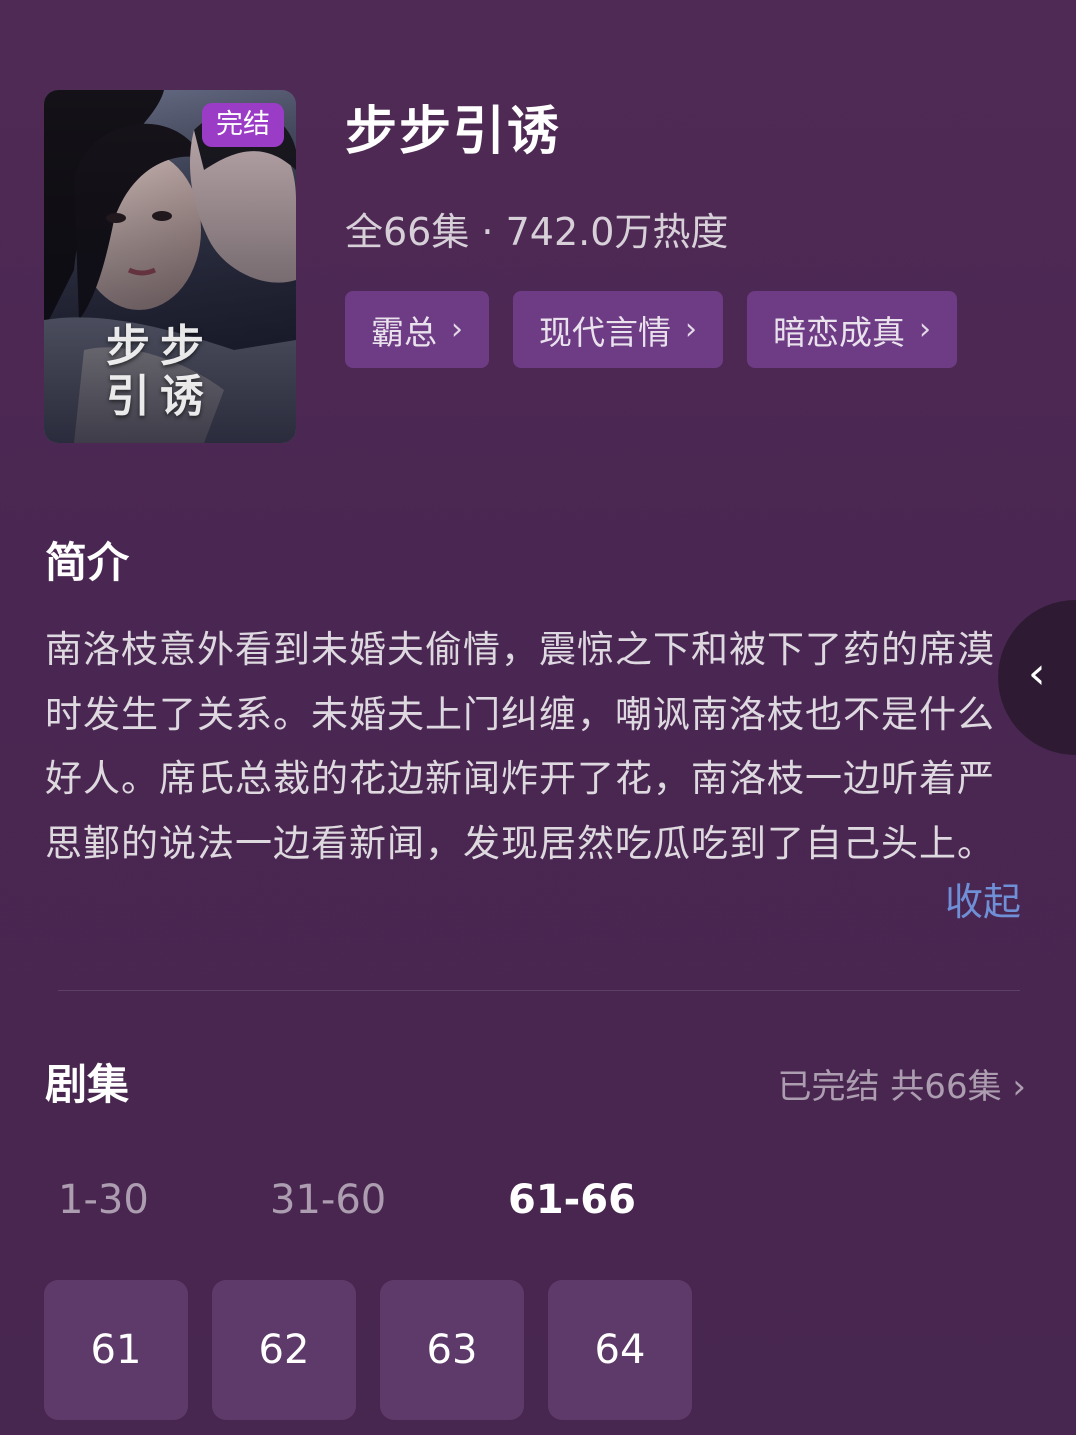 The width and height of the screenshot is (1076, 1435). I want to click on section-divider, so click(539, 990).